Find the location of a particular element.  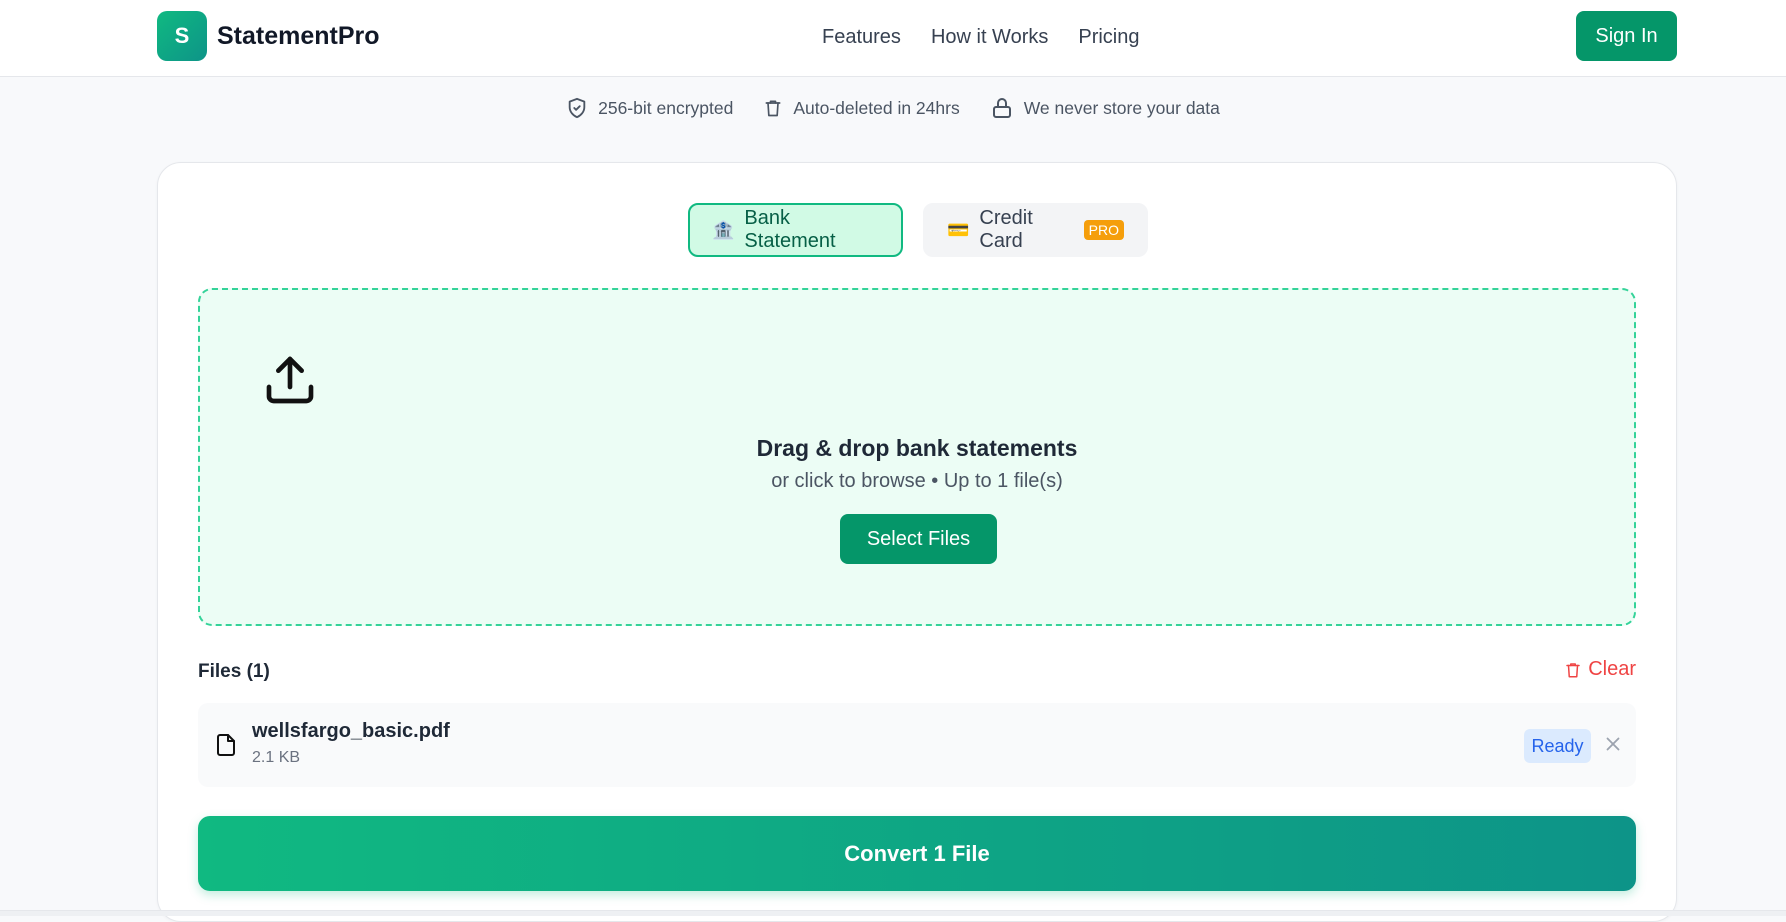

file-icon is located at coordinates (226, 745).